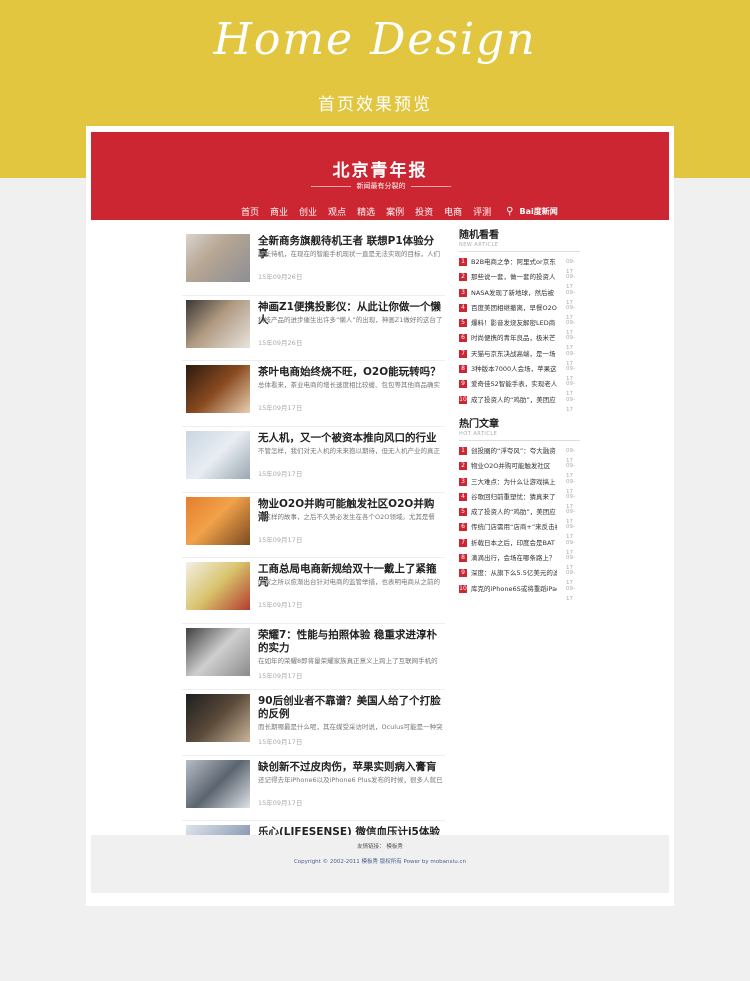  I want to click on hot-list-item: 5 成了投资人的“鸡肋”，美团应 09-17, so click(519, 515).